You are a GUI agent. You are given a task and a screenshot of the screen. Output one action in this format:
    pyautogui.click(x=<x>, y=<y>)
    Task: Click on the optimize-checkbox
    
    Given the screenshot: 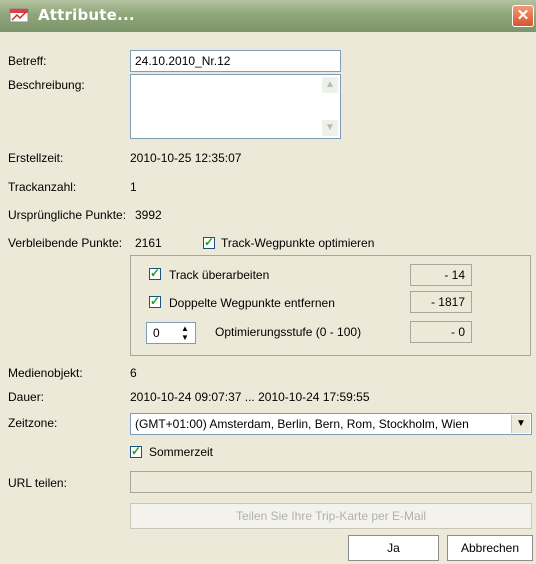 What is the action you would take?
    pyautogui.click(x=209, y=242)
    